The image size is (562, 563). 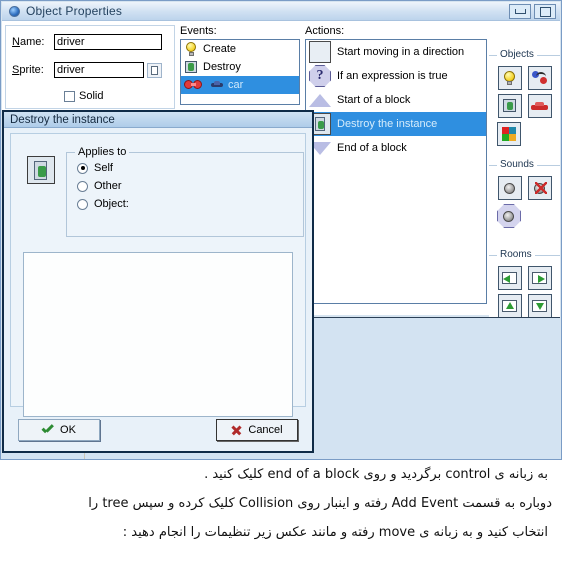 I want to click on restart-room-button, so click(x=509, y=306).